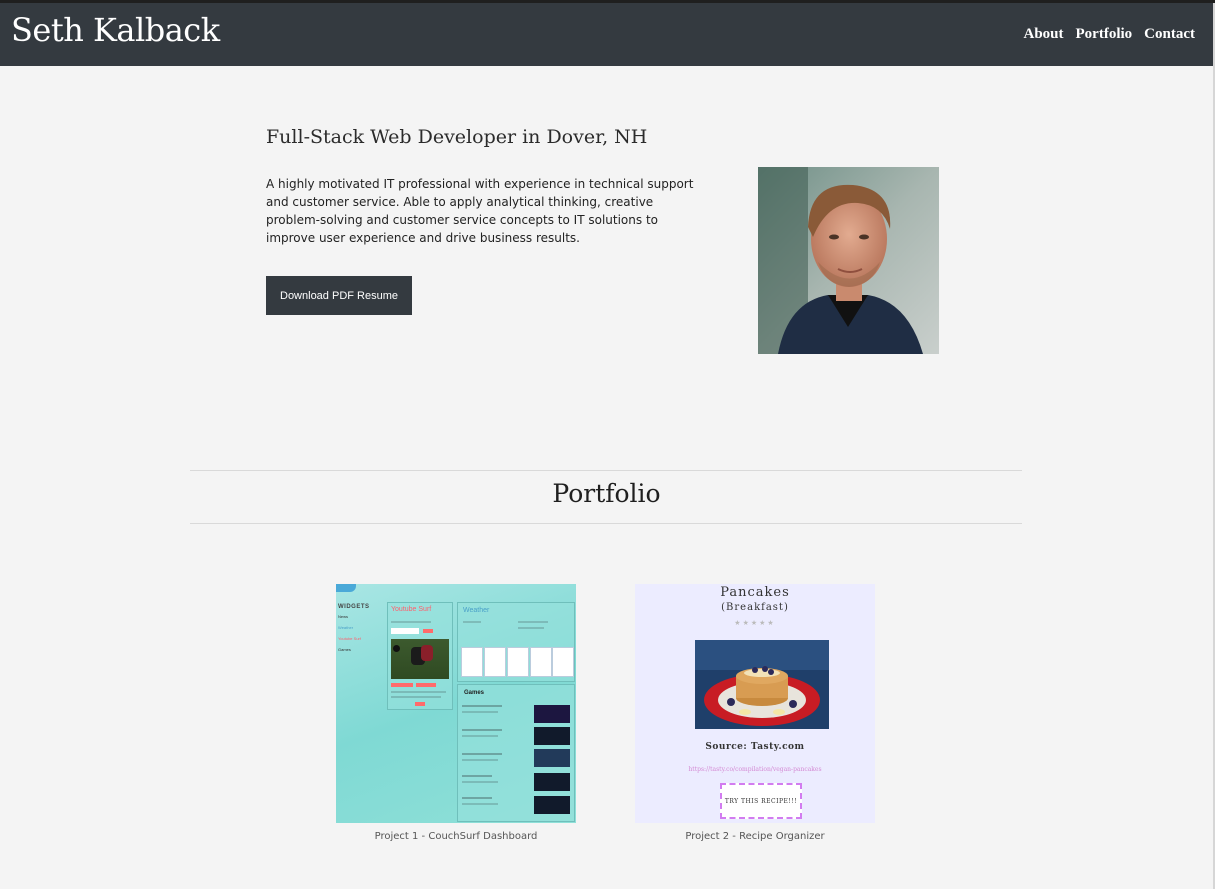 The width and height of the screenshot is (1215, 889). Describe the element at coordinates (474, 693) in the screenshot. I see `games-widget-title: Games` at that location.